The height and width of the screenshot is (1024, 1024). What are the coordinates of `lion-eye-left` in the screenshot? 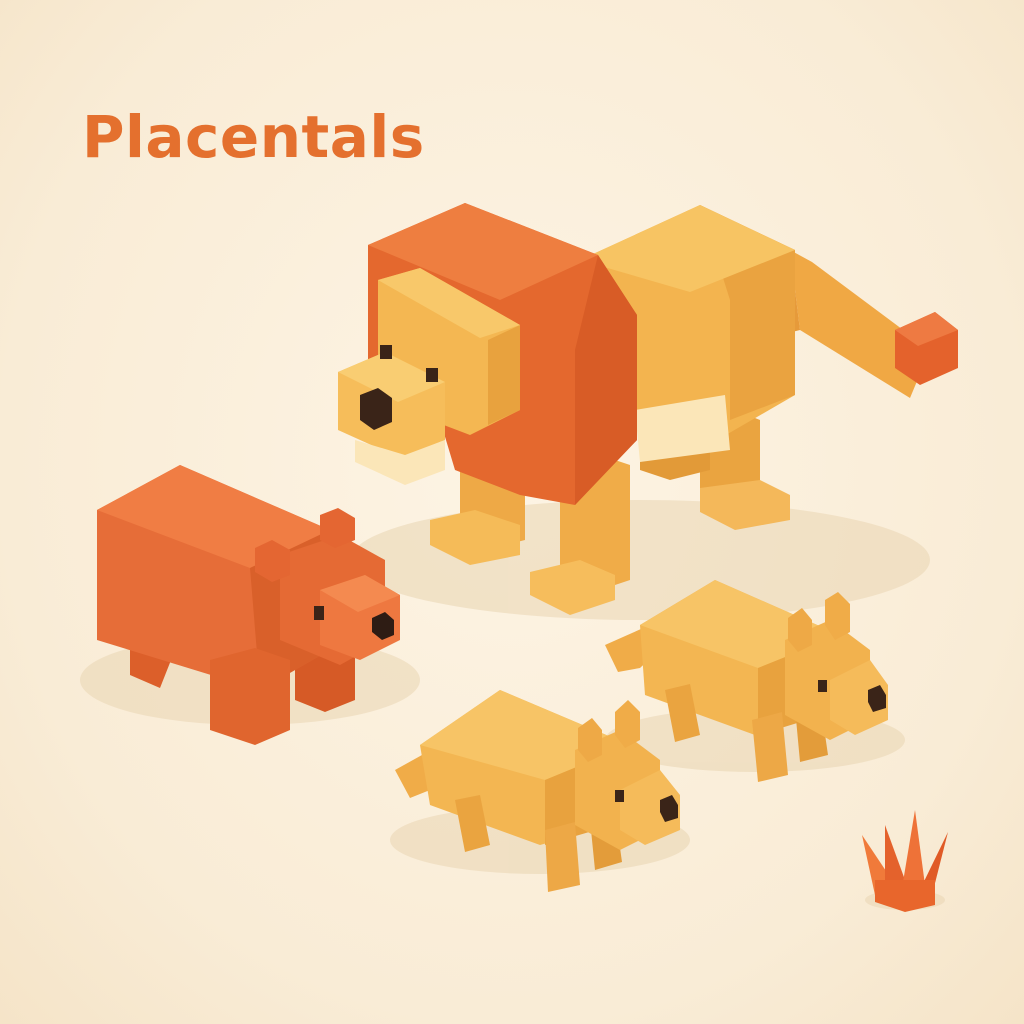 It's located at (386, 352).